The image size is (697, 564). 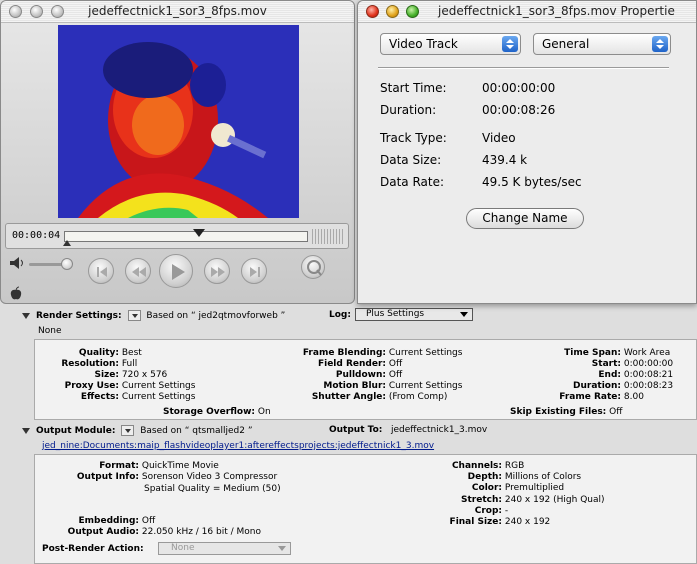 What do you see at coordinates (439, 430) in the screenshot?
I see `output-to-value: jedeffectnick1_3.mov` at bounding box center [439, 430].